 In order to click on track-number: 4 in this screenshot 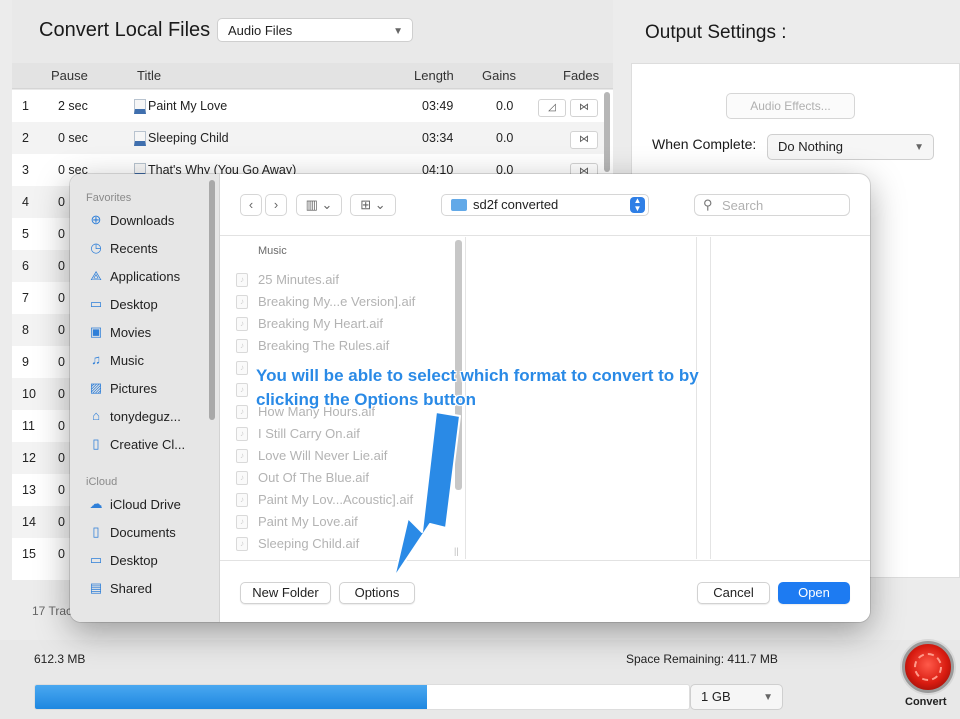, I will do `click(25, 202)`.